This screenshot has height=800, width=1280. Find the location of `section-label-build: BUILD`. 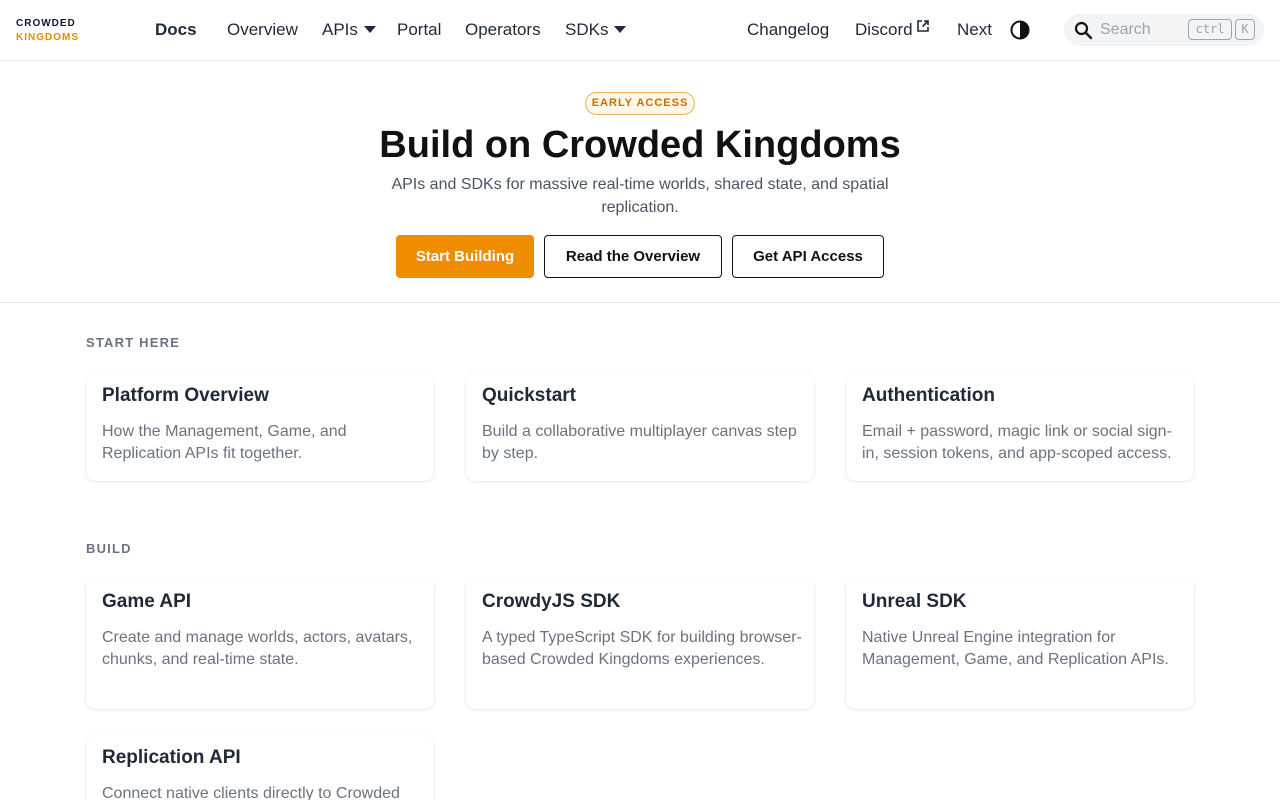

section-label-build: BUILD is located at coordinates (109, 548).